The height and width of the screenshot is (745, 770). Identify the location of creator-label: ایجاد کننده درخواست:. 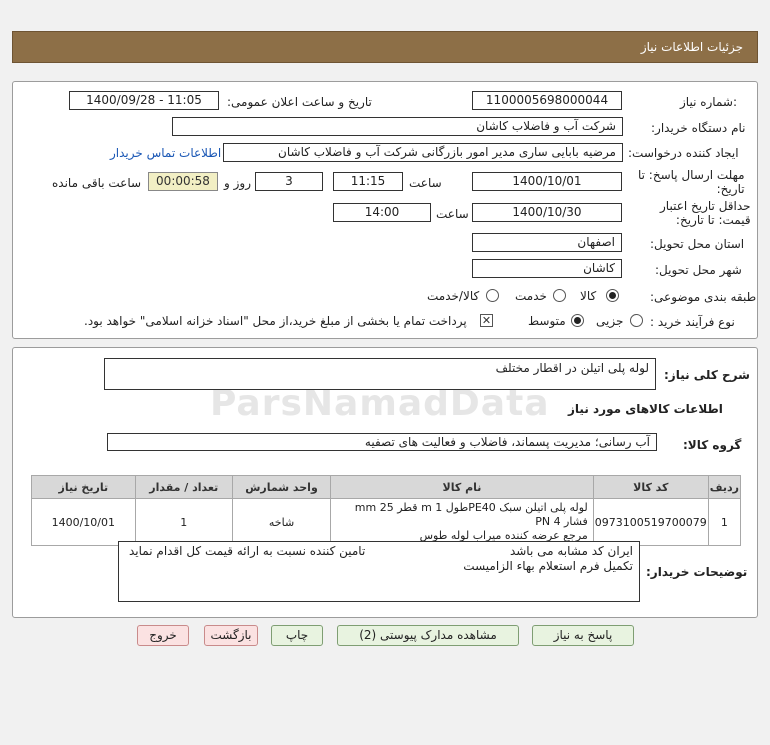
(683, 153).